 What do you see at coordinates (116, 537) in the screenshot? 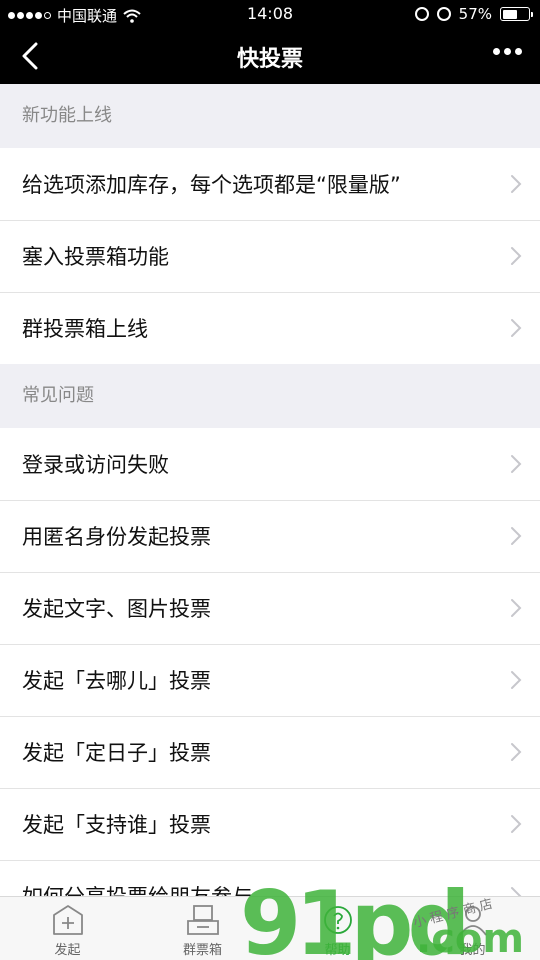
I see `list-item-label: 用匿名身份发起投票` at bounding box center [116, 537].